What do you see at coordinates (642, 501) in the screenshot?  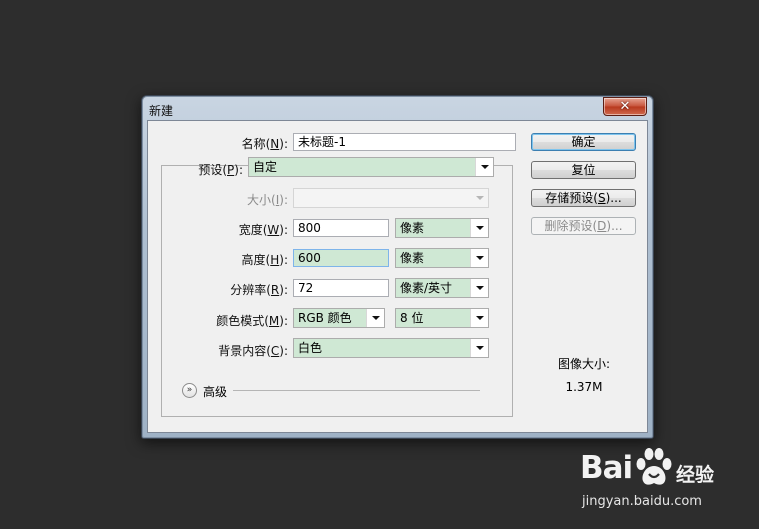 I see `watermark-url: jingyan.baidu.com` at bounding box center [642, 501].